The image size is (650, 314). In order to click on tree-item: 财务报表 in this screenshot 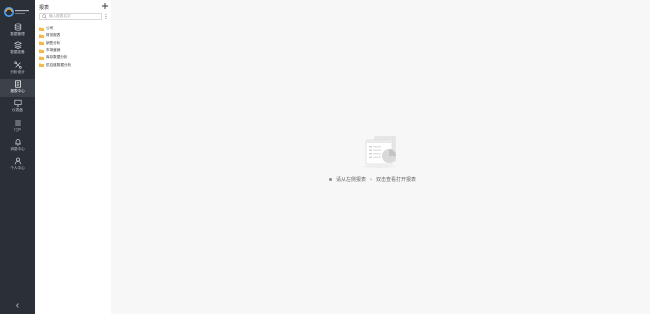, I will do `click(55, 35)`.